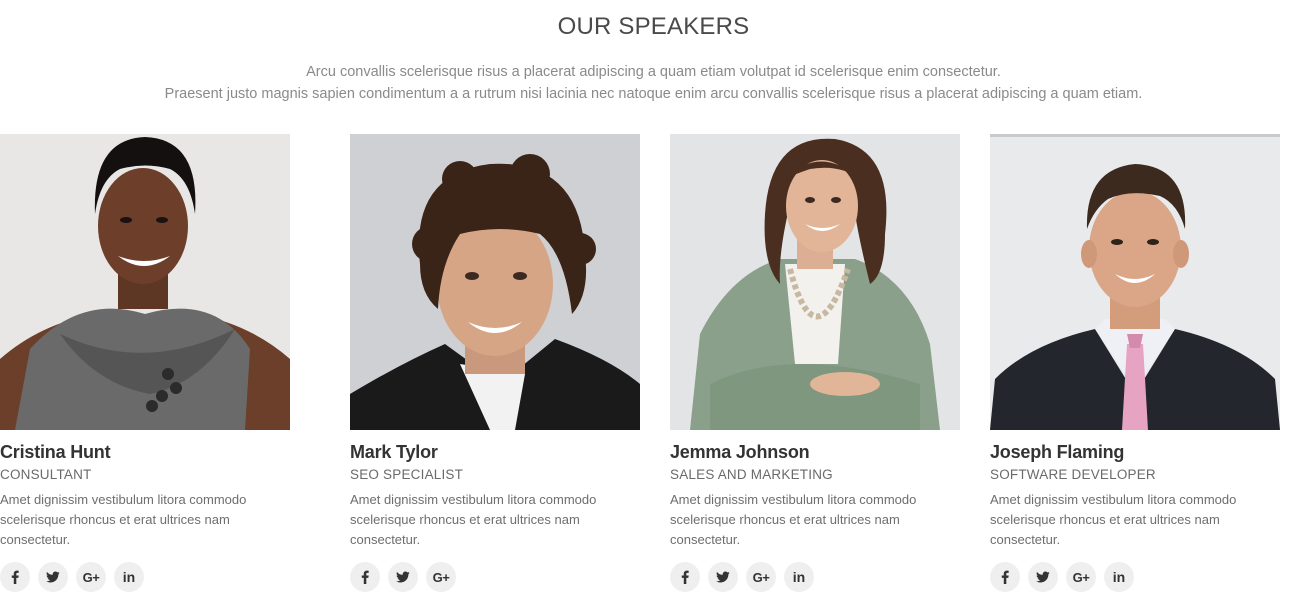 This screenshot has width=1307, height=605. Describe the element at coordinates (1073, 474) in the screenshot. I see `speaker-role: SOFTWARE DEVELOPER` at that location.